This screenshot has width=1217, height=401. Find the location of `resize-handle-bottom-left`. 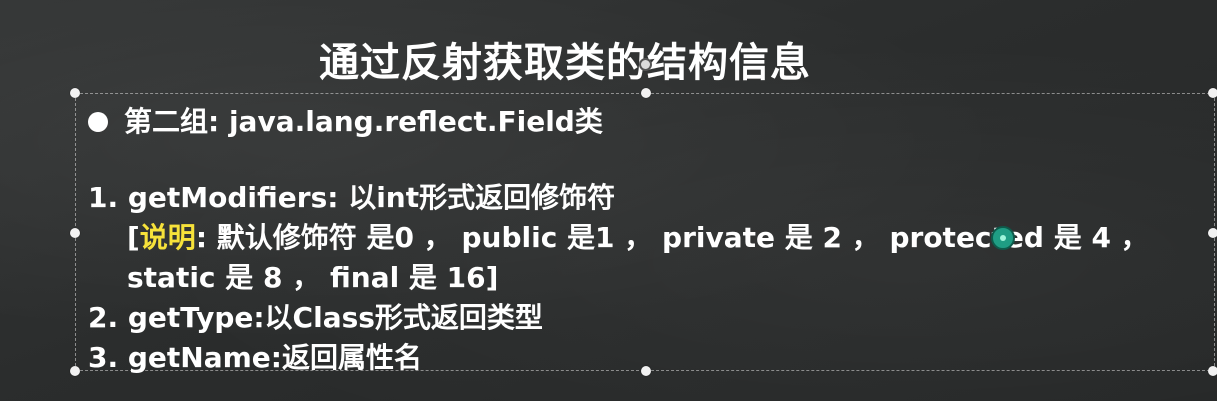

resize-handle-bottom-left is located at coordinates (75, 371).